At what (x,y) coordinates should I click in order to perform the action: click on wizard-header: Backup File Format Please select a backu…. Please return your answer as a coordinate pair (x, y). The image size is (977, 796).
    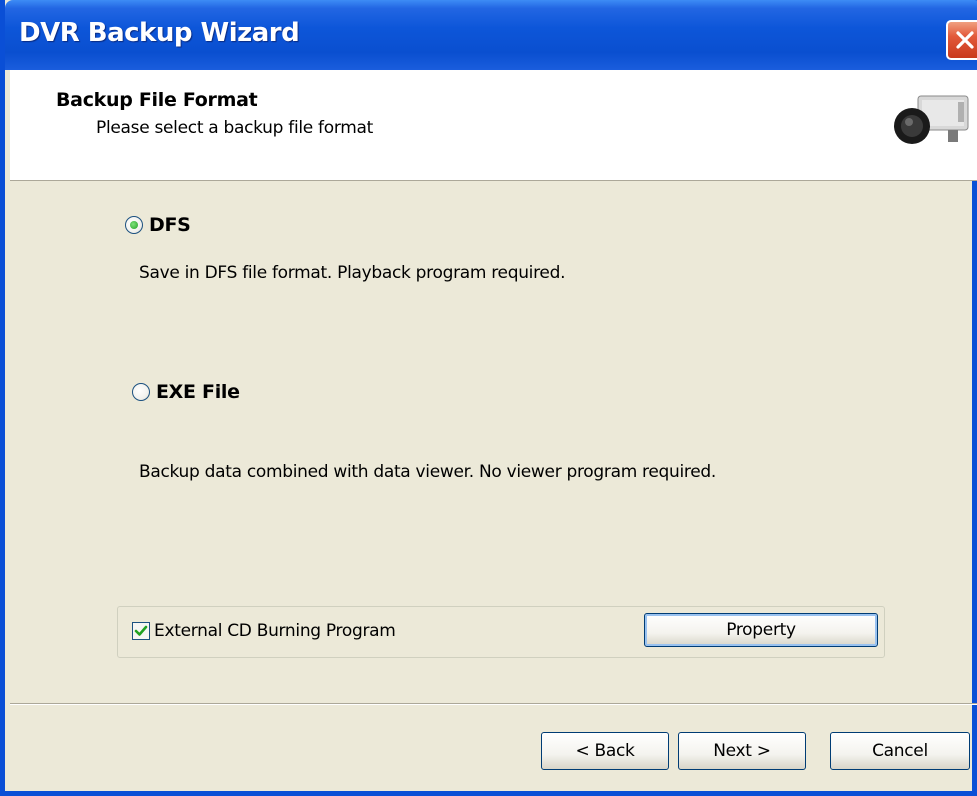
    Looking at the image, I should click on (493, 125).